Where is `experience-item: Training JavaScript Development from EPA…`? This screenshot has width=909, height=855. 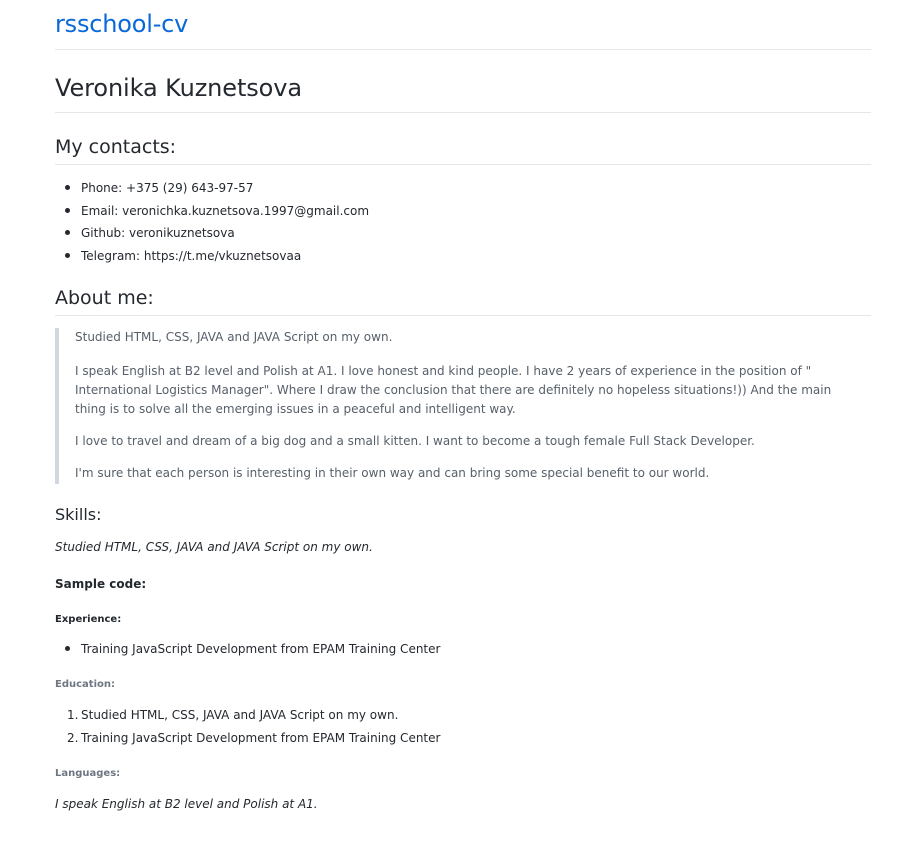
experience-item: Training JavaScript Development from EPA… is located at coordinates (247, 649).